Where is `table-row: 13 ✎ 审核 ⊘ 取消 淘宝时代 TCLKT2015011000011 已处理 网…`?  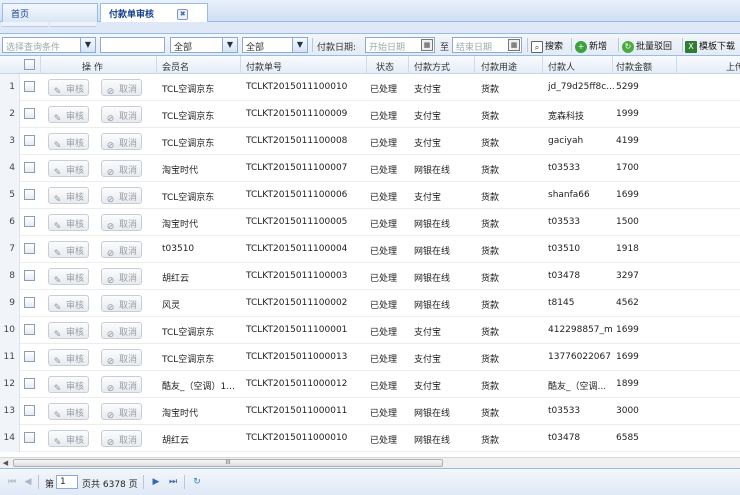
table-row: 13 ✎ 审核 ⊘ 取消 淘宝时代 TCLKT2015011000011 已处理 网… is located at coordinates (370, 411).